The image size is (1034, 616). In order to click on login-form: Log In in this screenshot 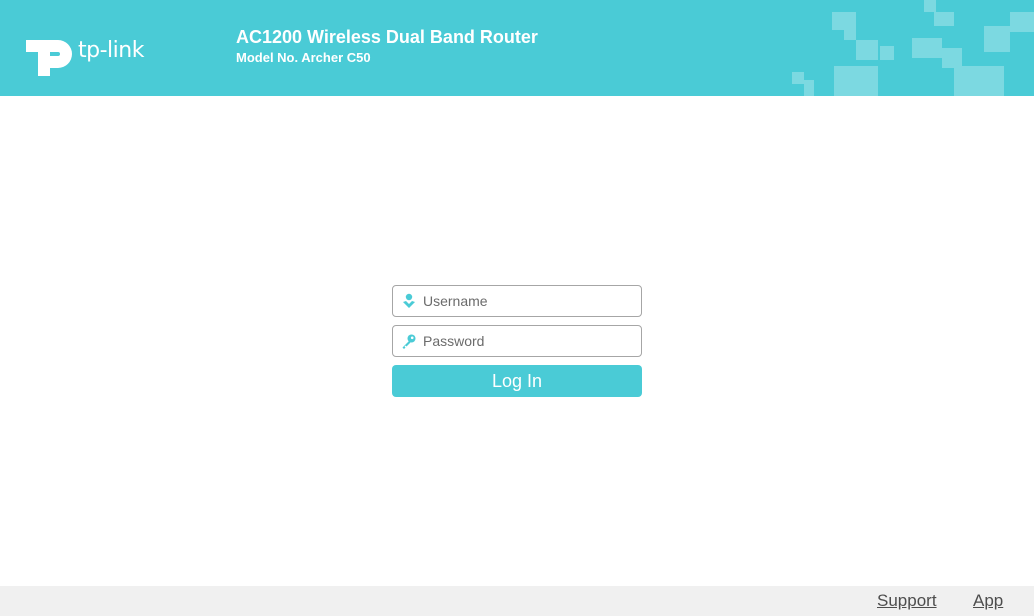, I will do `click(517, 341)`.